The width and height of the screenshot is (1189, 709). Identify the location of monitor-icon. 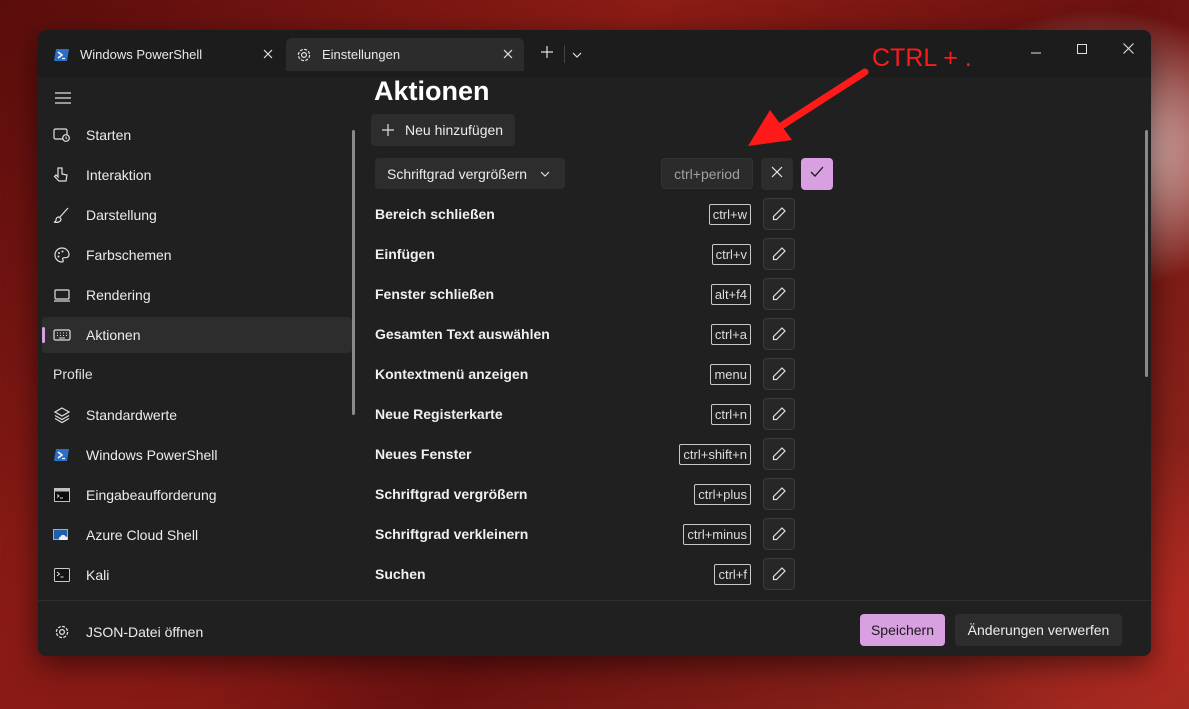
(62, 295).